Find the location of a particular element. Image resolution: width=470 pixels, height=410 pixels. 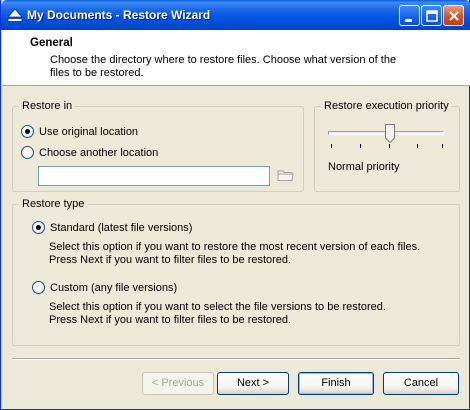

standard-option: Standard (latest file versions) is located at coordinates (112, 227).